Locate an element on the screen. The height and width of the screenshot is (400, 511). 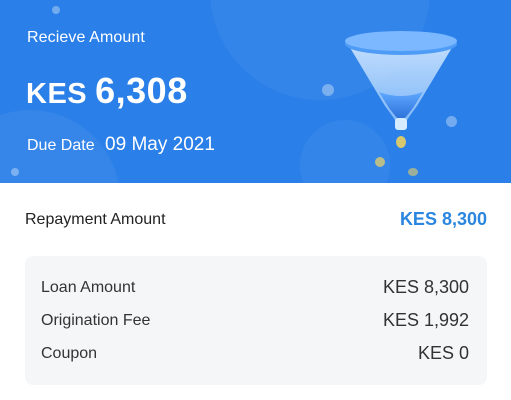
coupon-row: Coupon KES 0 is located at coordinates (255, 355).